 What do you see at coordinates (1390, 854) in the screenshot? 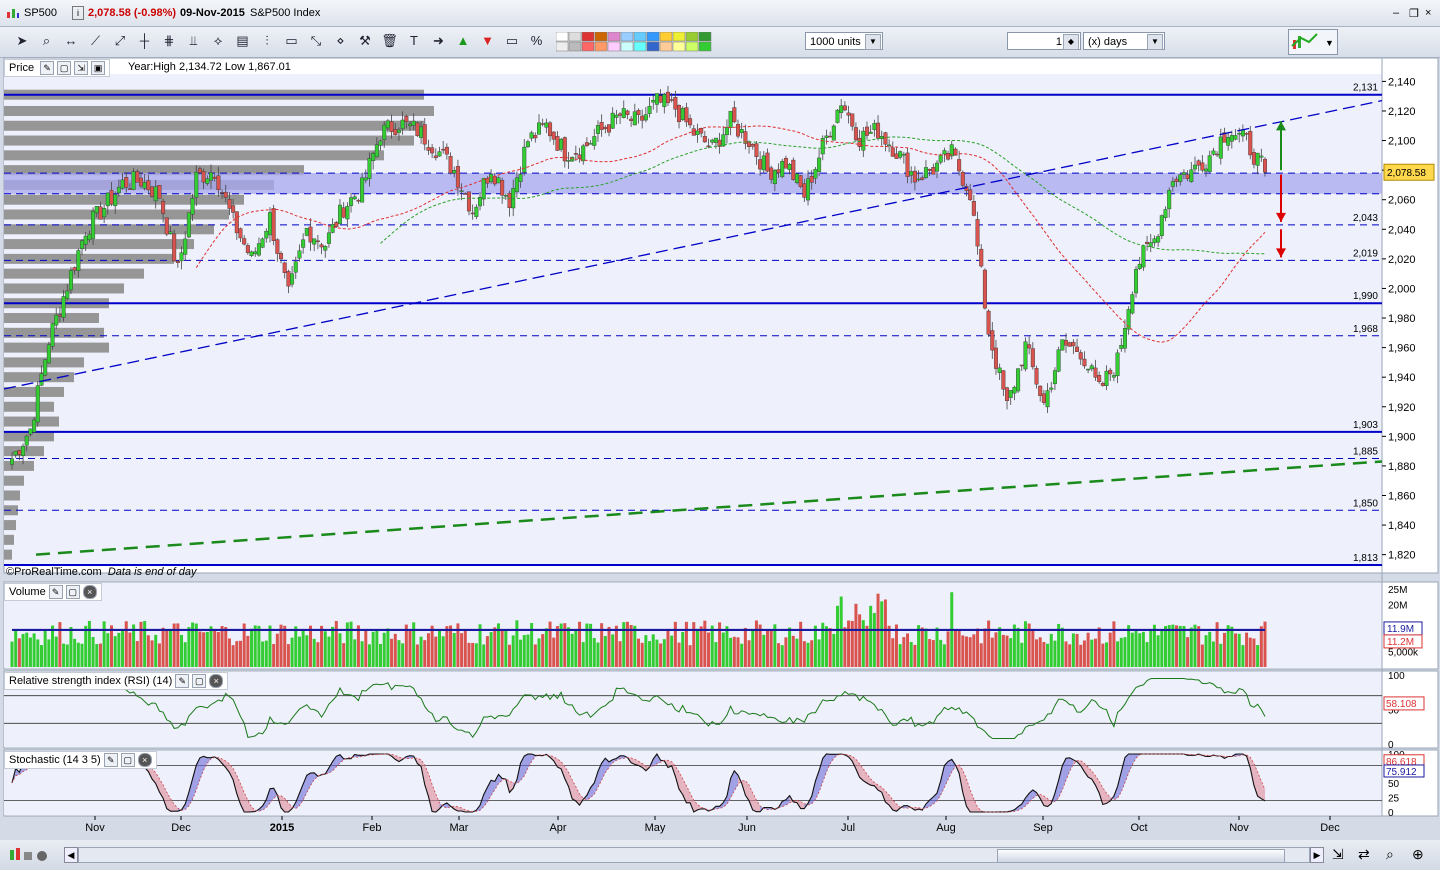
I see `zoom-search-icon: ⌕` at bounding box center [1390, 854].